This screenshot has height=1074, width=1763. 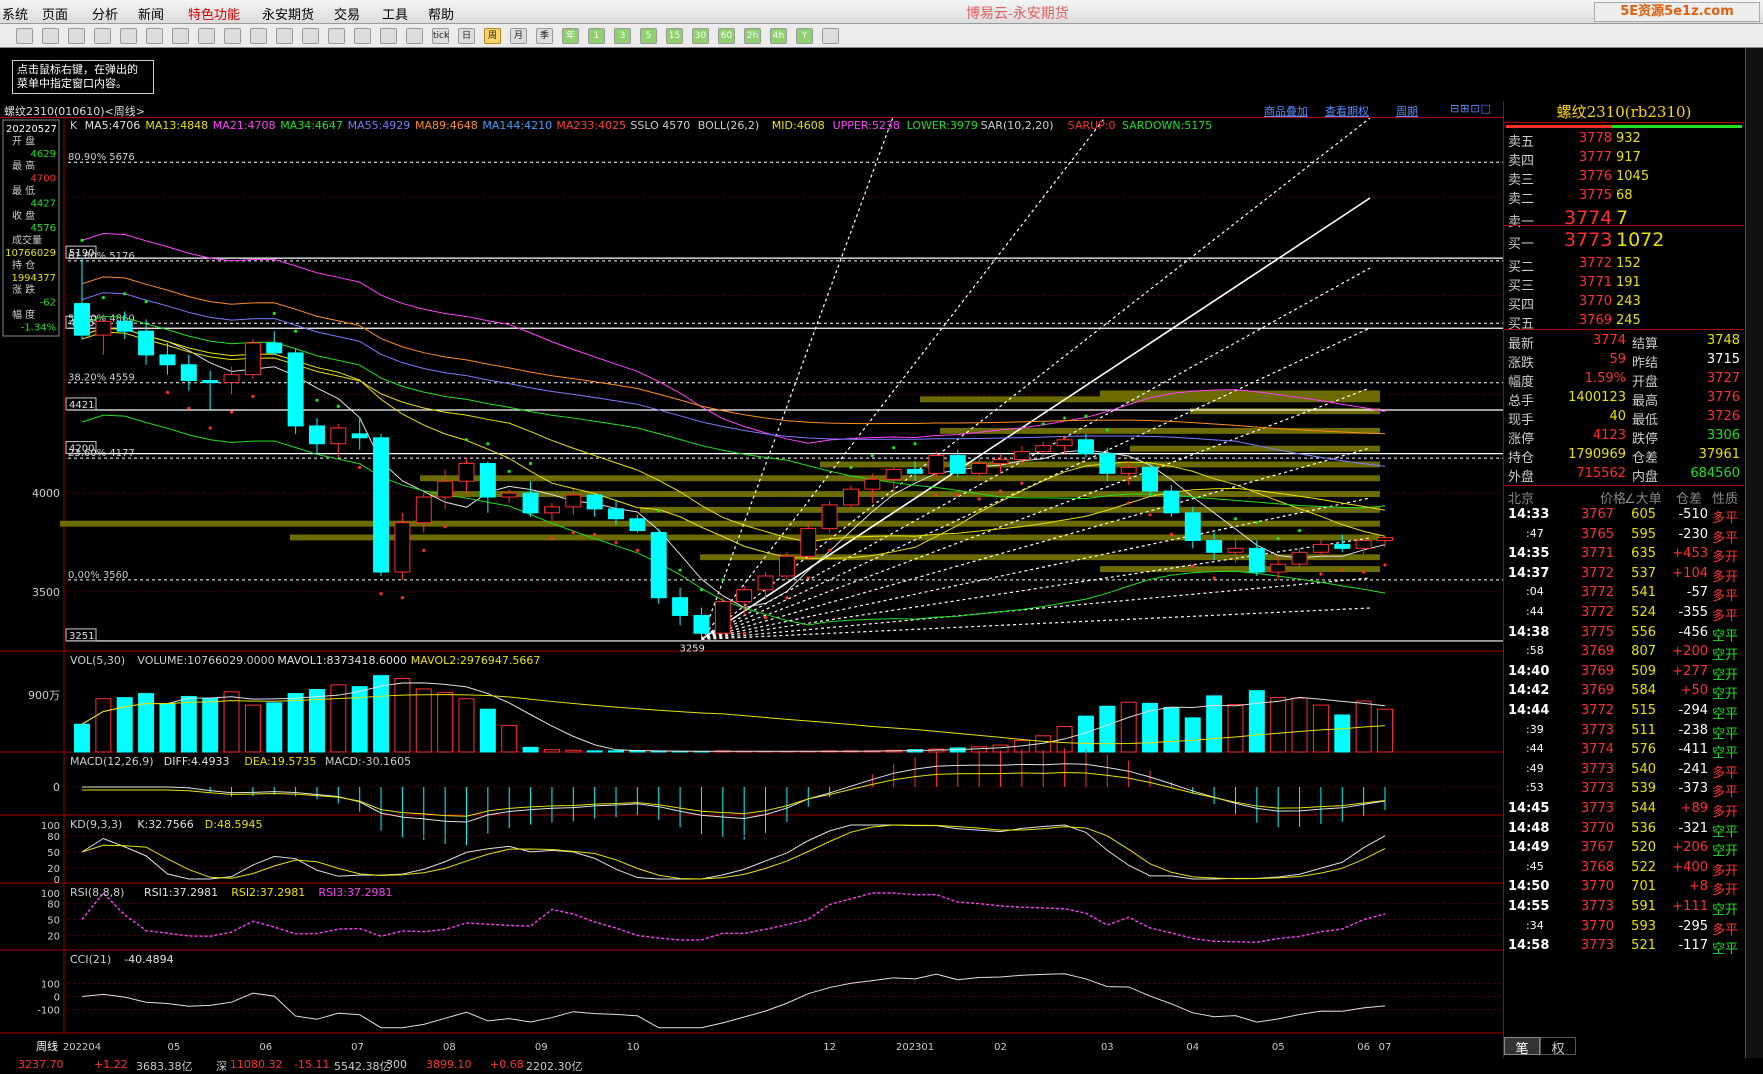 I want to click on menu-item: 交易, so click(x=347, y=13).